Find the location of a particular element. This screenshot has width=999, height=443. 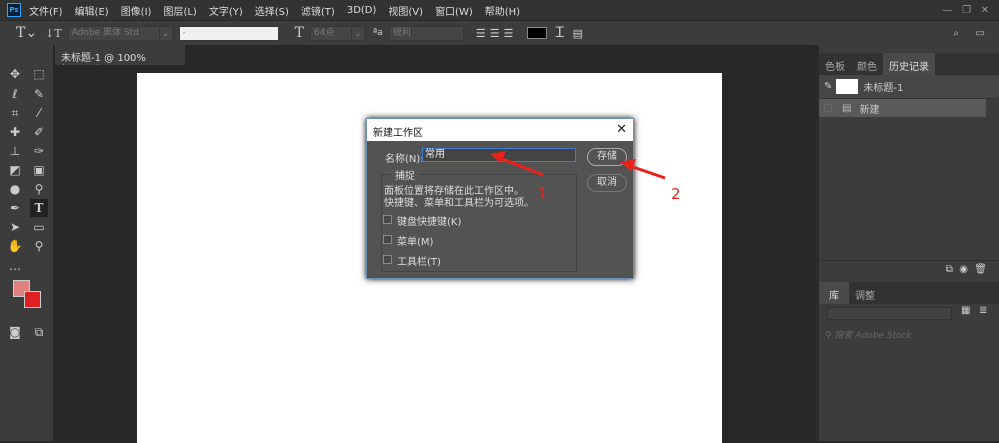

annotation-label-1: 1 is located at coordinates (543, 193).